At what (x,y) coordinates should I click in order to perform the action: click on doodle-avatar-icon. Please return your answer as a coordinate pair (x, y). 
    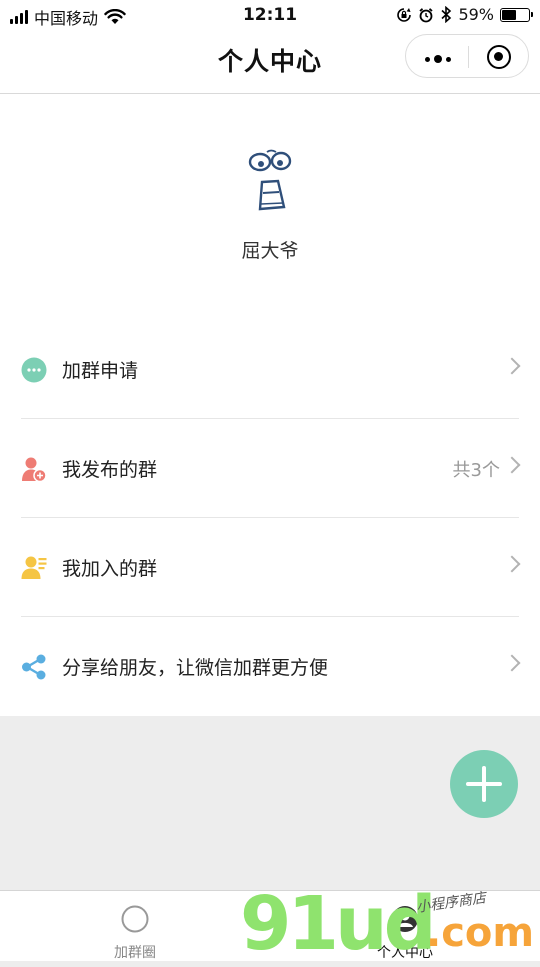
    Looking at the image, I should click on (271, 185).